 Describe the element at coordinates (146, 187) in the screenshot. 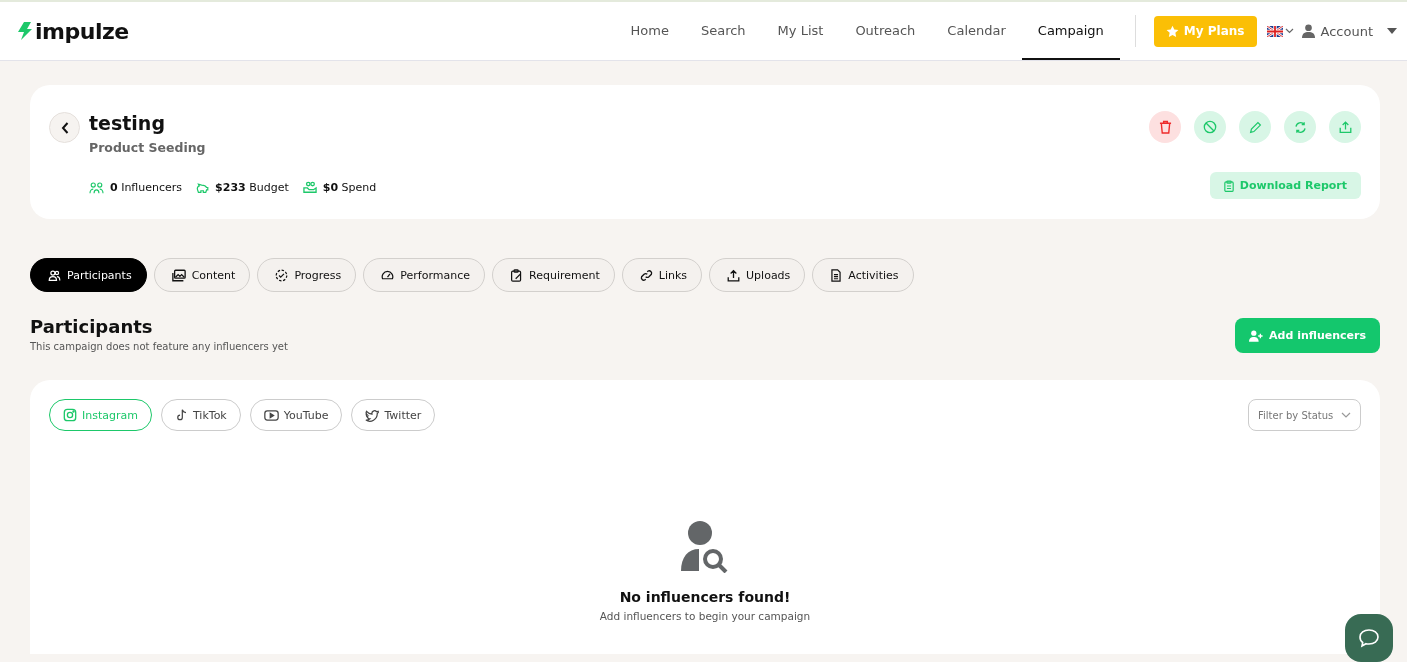

I see `stat-text: 0 Influencers` at that location.